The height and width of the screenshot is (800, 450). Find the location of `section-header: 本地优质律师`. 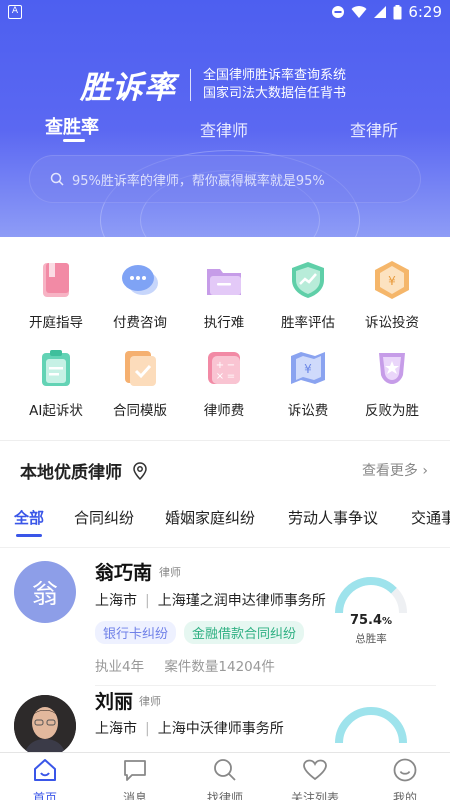

section-header: 本地优质律师 is located at coordinates (85, 470).